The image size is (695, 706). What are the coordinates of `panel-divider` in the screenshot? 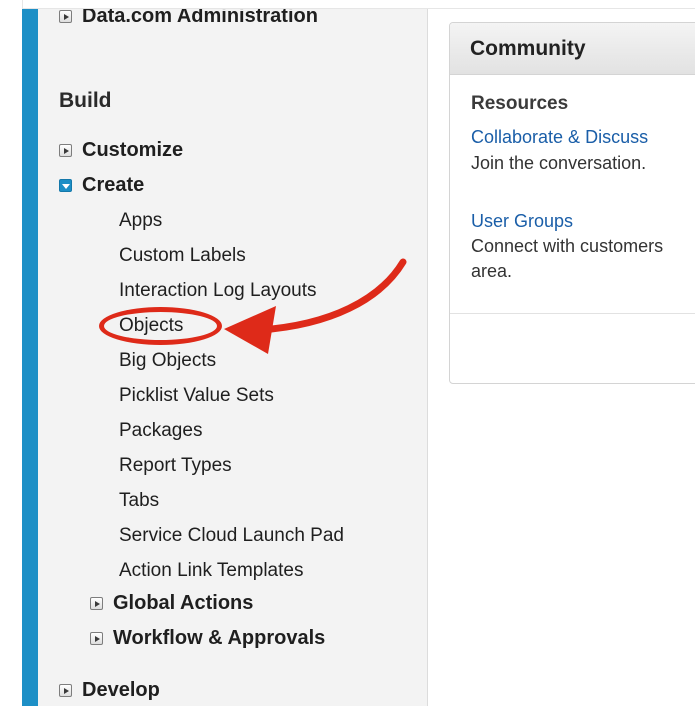 It's located at (572, 313).